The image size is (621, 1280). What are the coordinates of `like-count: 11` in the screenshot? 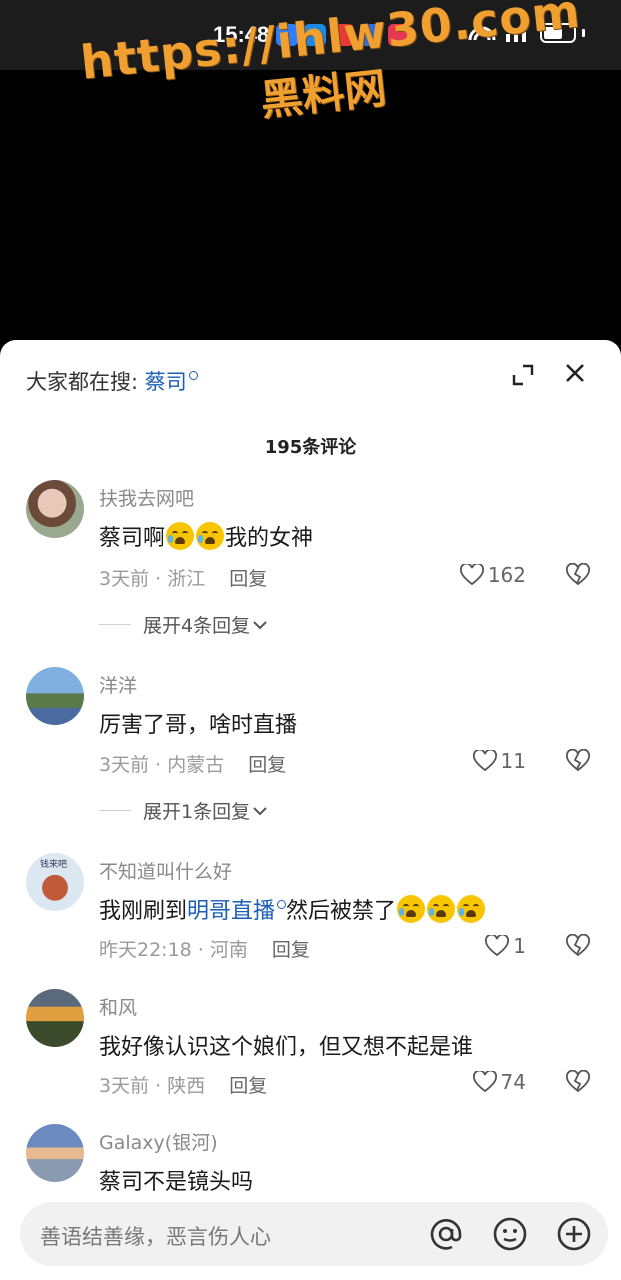 It's located at (513, 761).